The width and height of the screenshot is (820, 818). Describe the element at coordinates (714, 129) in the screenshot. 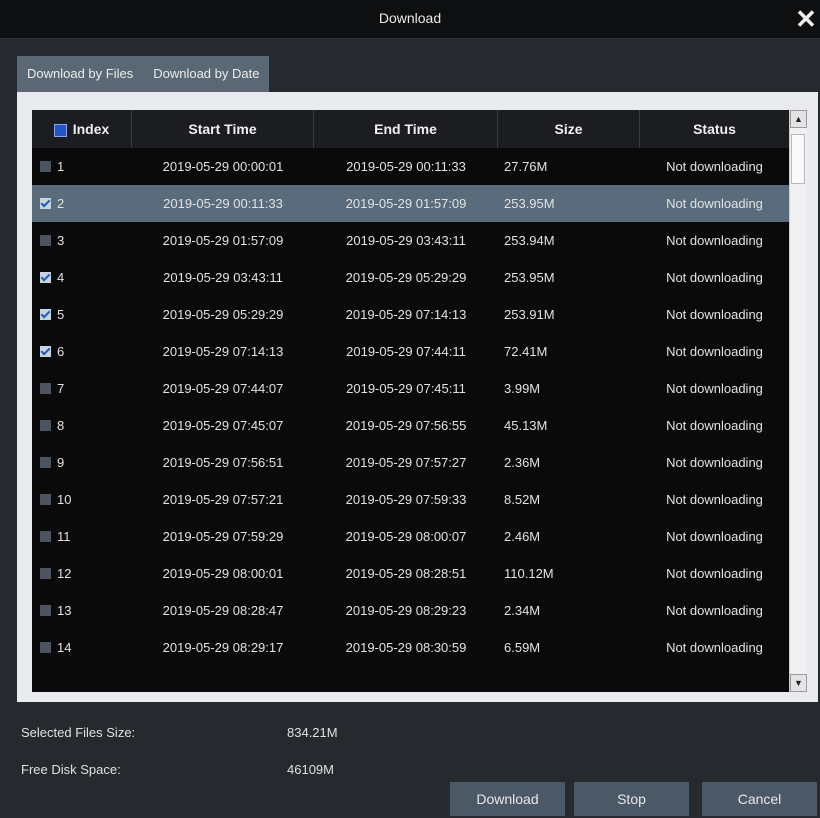

I see `column-header-status: Status` at that location.